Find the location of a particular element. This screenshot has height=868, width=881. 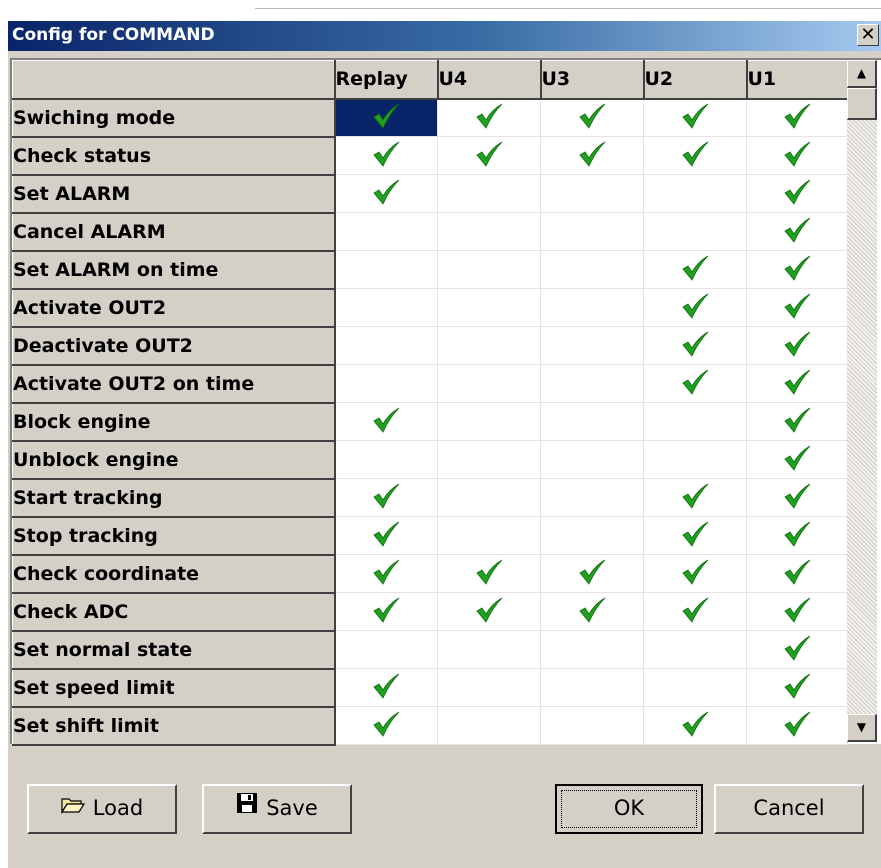

column-header-u3: U3 is located at coordinates (592, 80).